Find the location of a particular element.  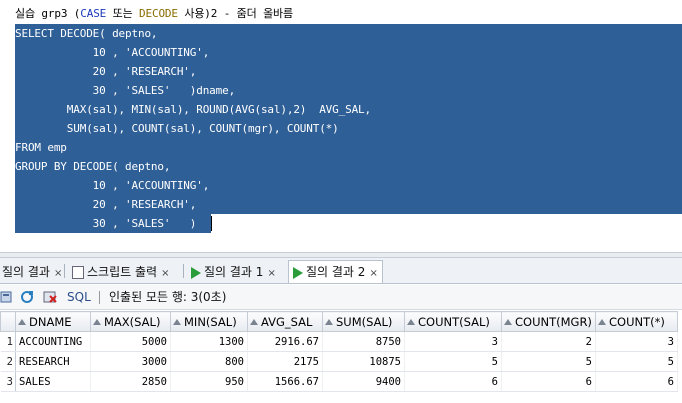

tab-label: 질의 결과 2 is located at coordinates (336, 272).